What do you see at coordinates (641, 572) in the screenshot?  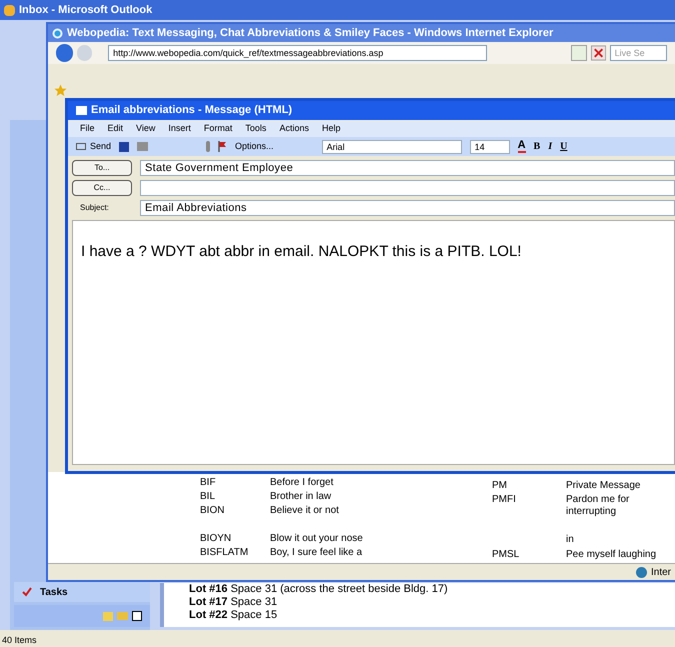 I see `globe-icon` at bounding box center [641, 572].